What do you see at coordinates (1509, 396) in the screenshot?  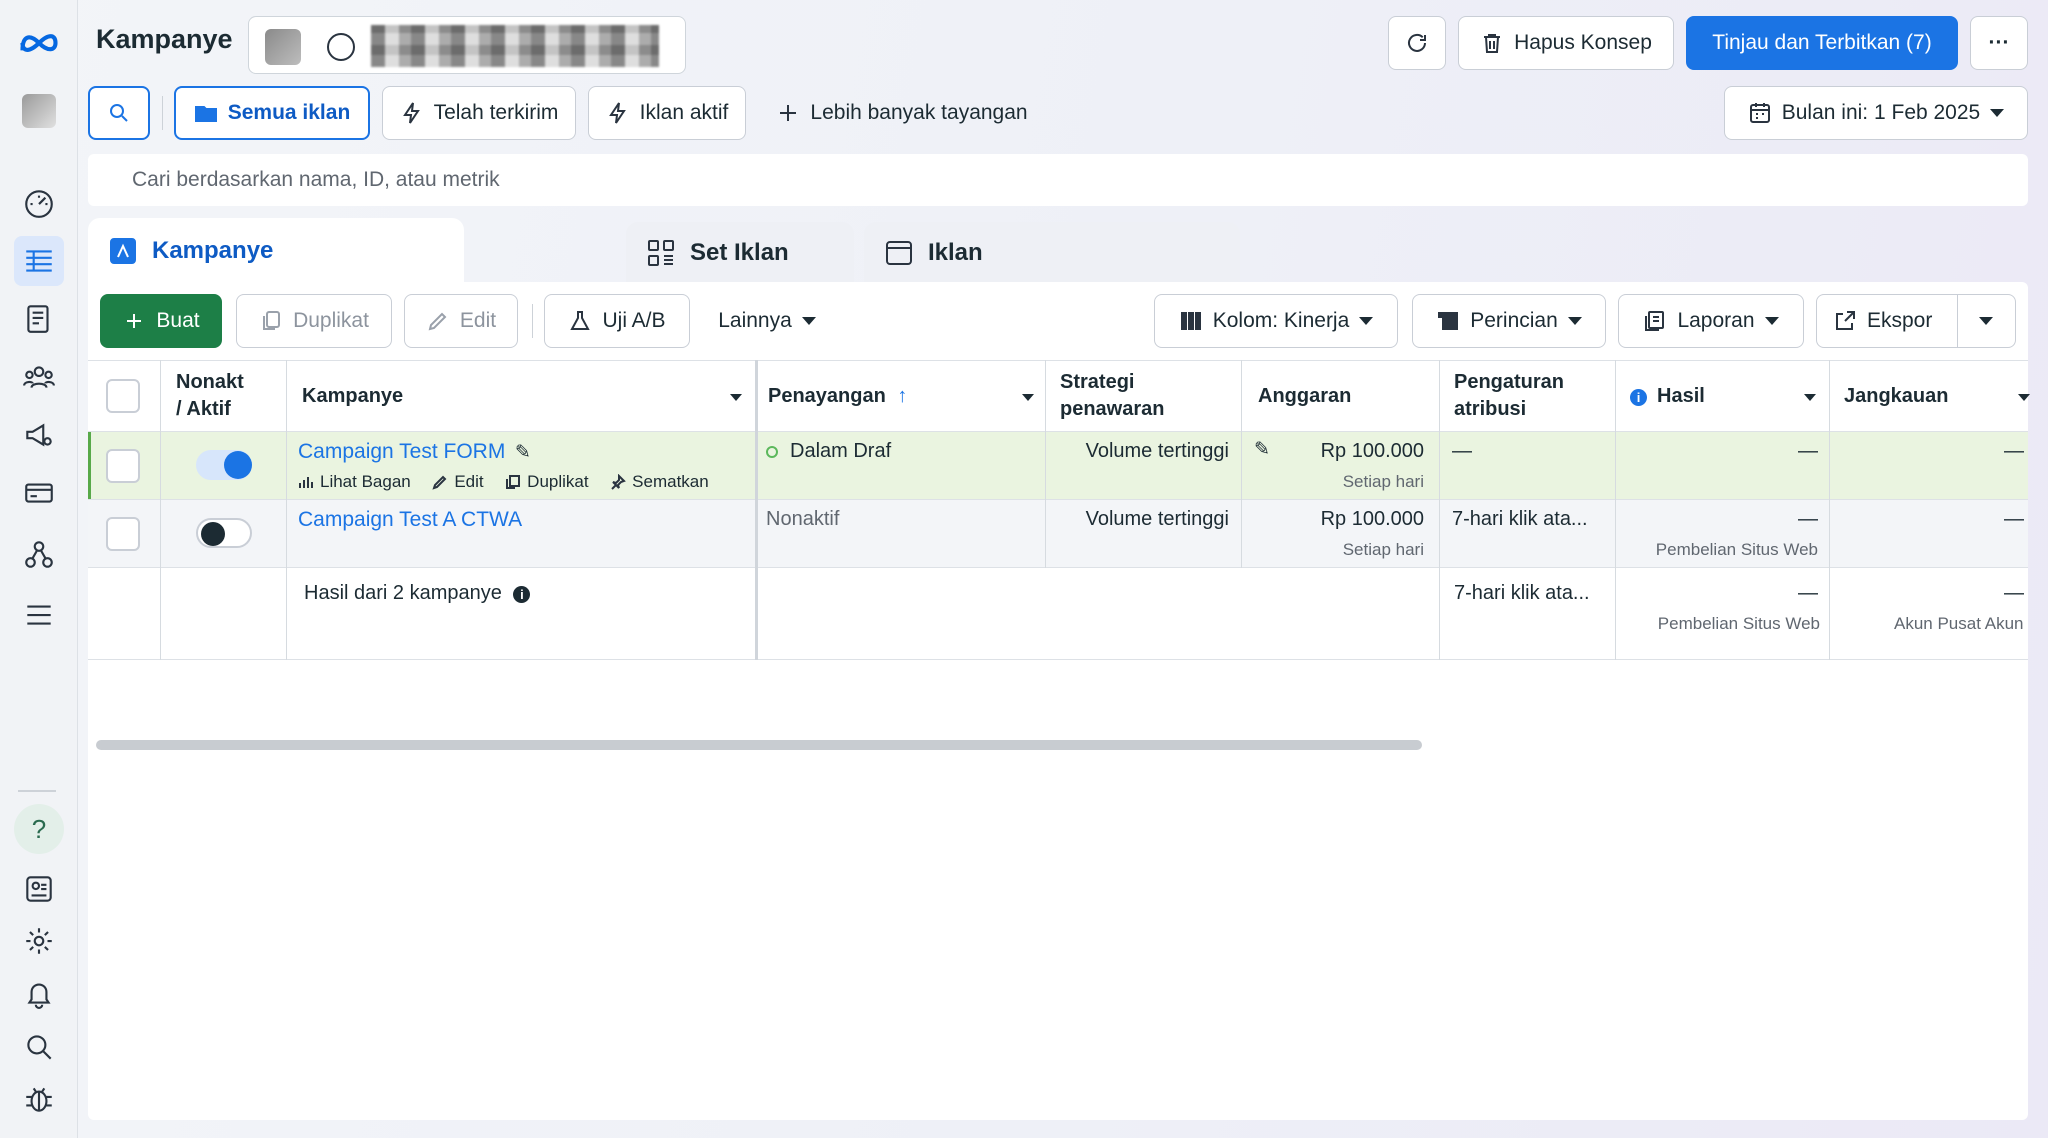 I see `header-attribution: Pengaturan atribusi` at bounding box center [1509, 396].